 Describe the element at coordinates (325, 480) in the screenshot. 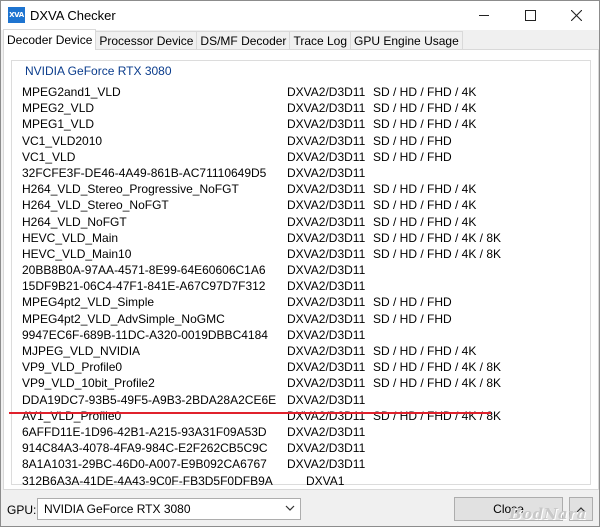

I see `decoder-api: DXVA1` at that location.